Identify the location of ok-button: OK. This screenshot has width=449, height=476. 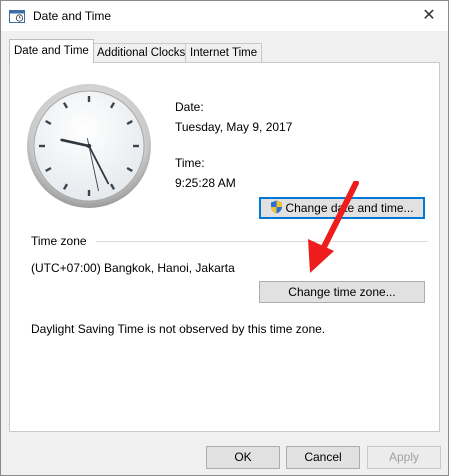
(243, 457).